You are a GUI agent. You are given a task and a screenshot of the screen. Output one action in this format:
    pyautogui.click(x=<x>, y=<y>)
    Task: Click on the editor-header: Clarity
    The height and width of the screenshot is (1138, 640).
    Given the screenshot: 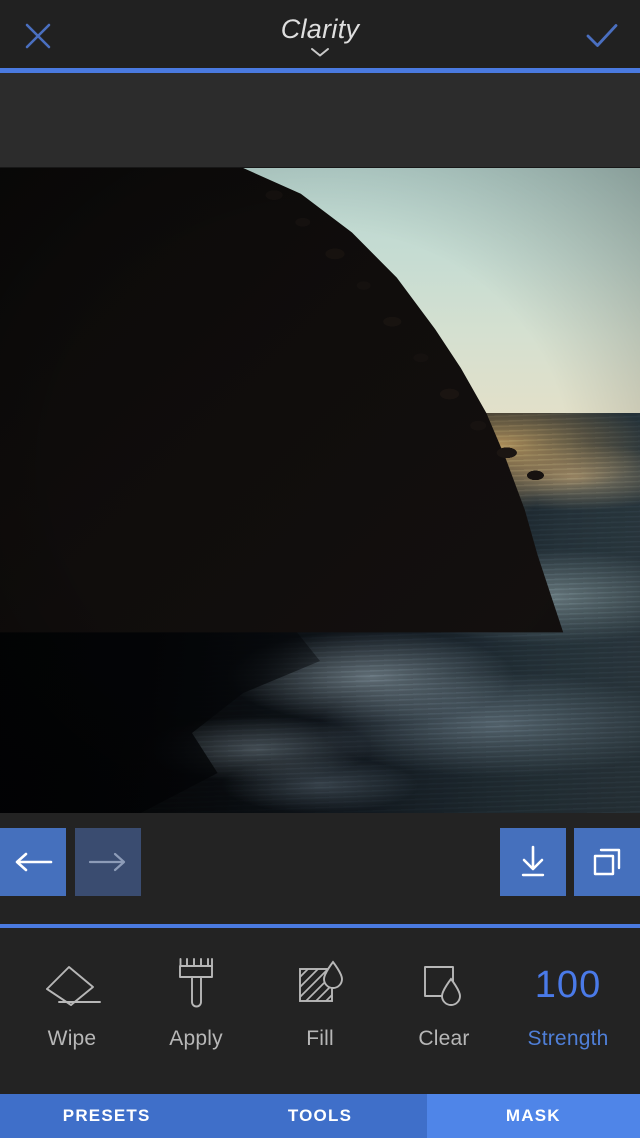 What is the action you would take?
    pyautogui.click(x=320, y=36)
    